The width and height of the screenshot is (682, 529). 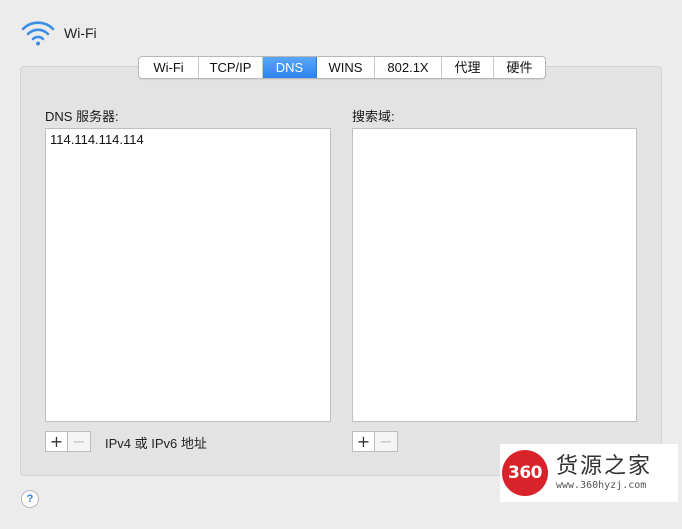 I want to click on watermark: 360 货源之家 www.360hyzj.com, so click(x=589, y=473).